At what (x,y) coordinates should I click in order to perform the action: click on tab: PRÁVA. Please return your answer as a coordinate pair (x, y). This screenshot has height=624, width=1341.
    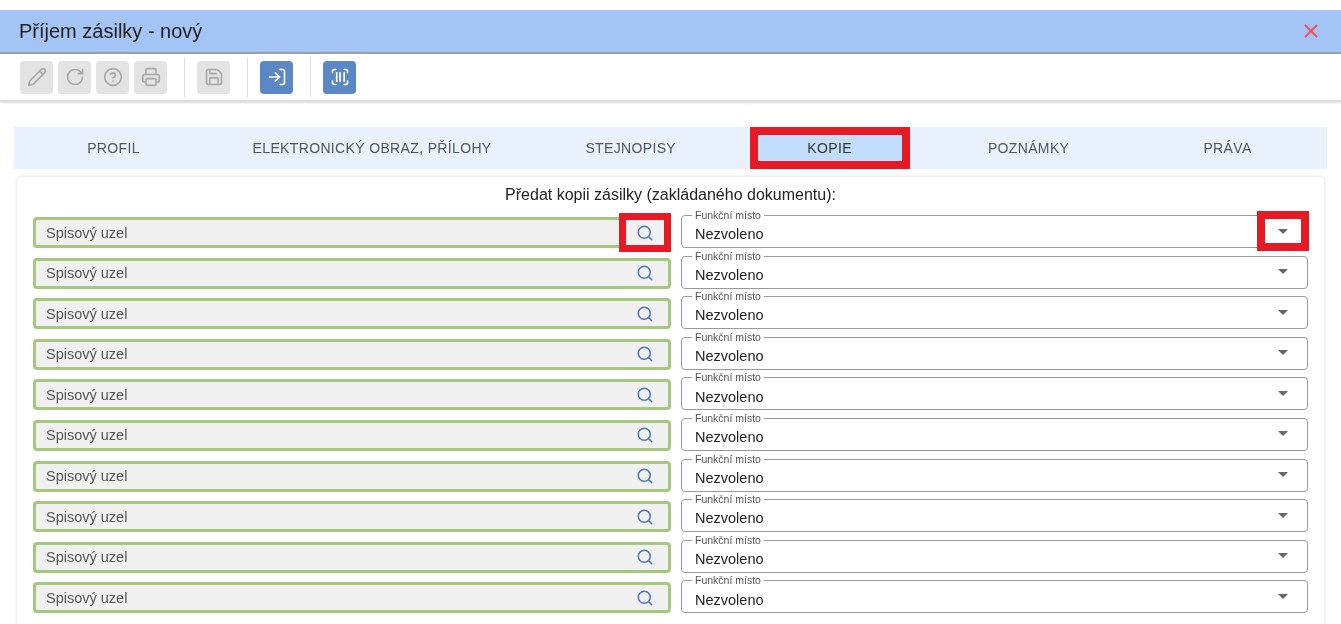
    Looking at the image, I should click on (1227, 148).